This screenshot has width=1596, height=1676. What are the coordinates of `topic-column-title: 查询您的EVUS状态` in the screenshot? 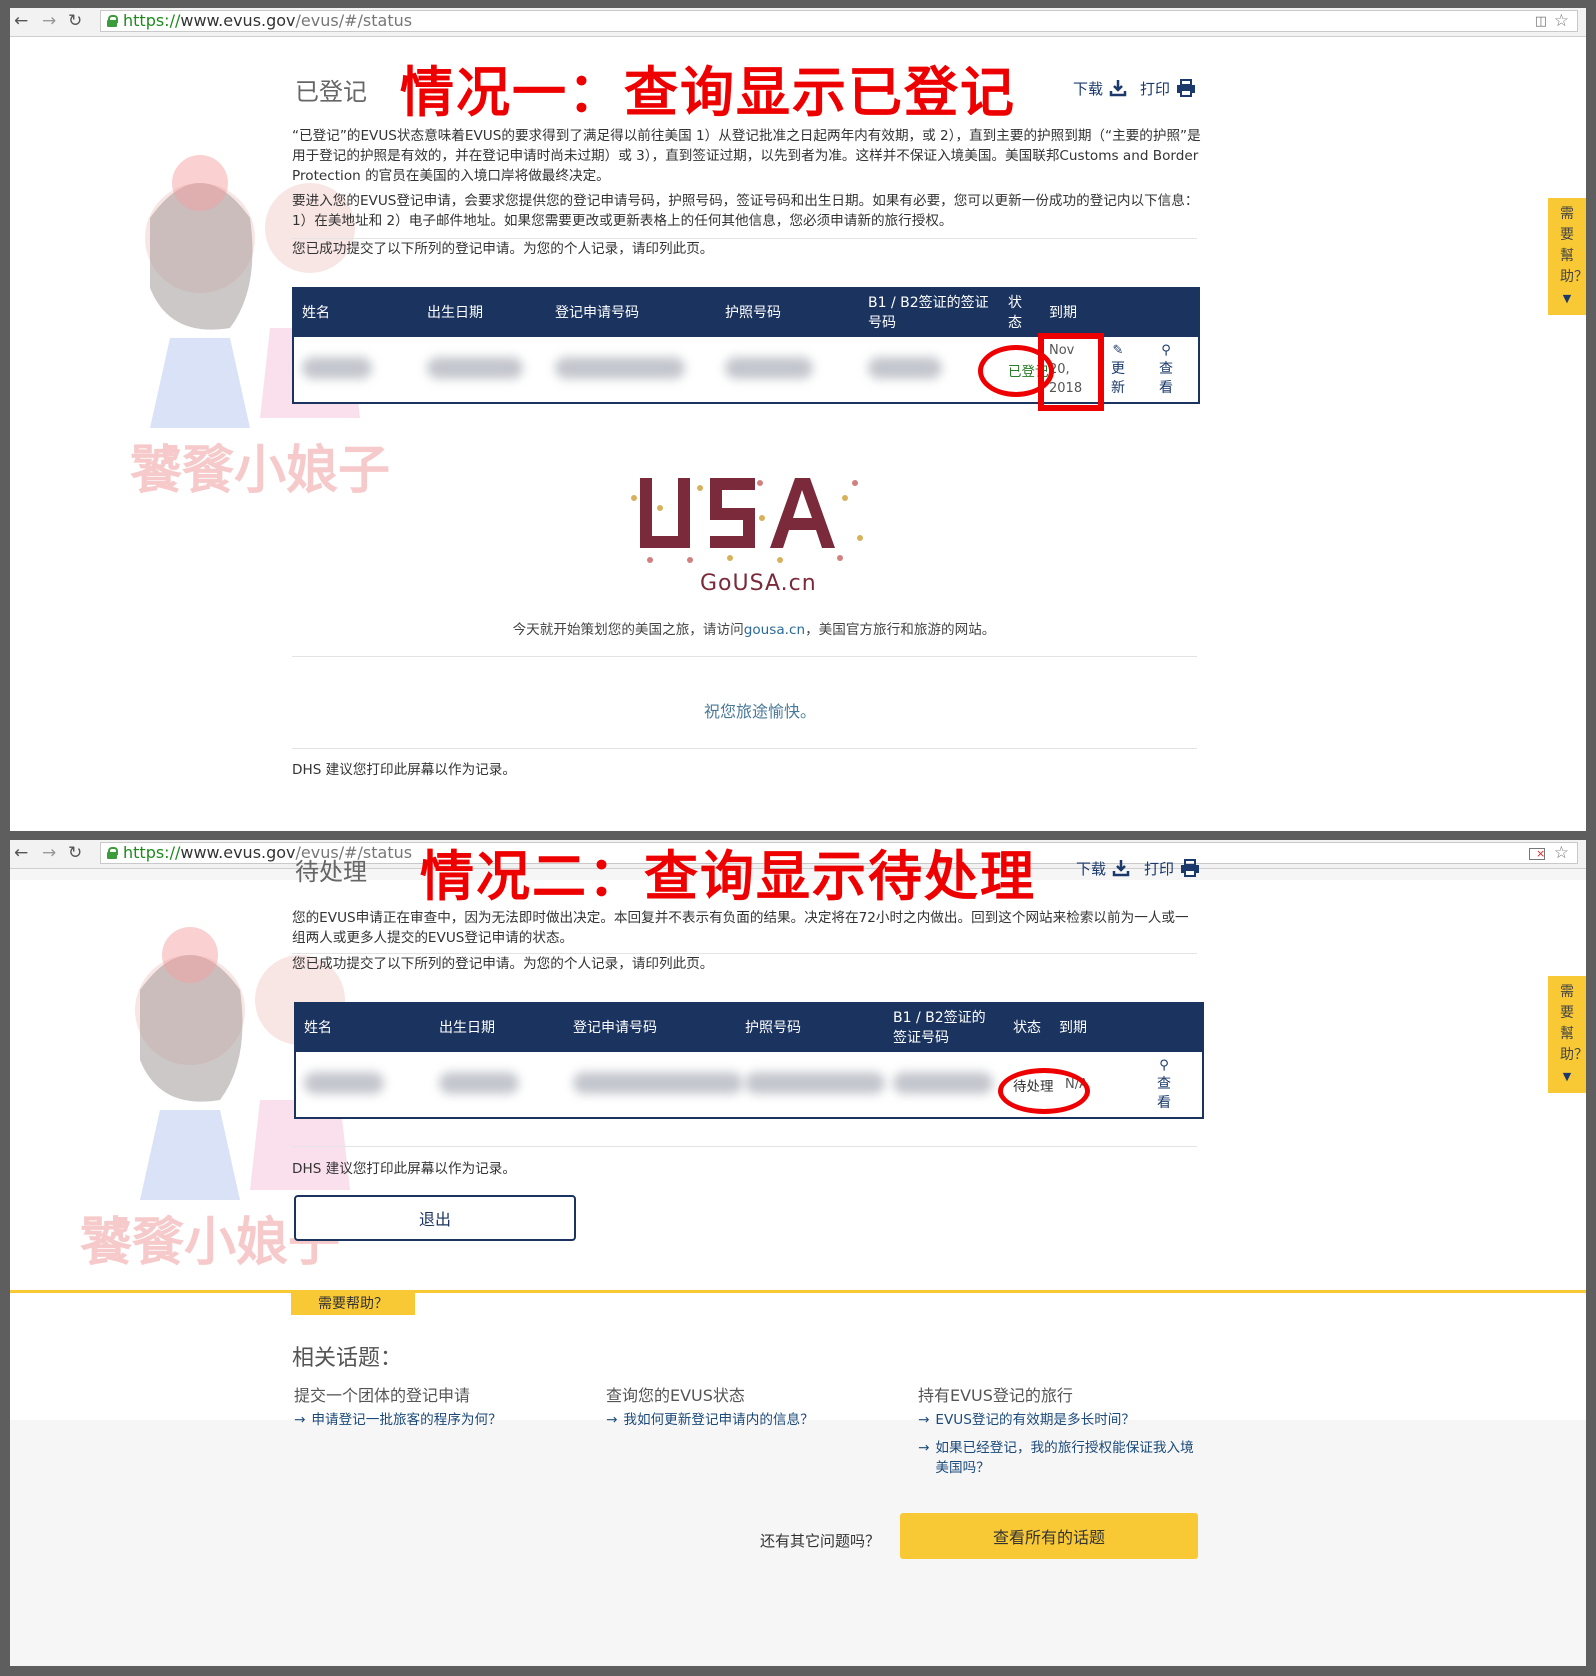 It's located at (675, 1395).